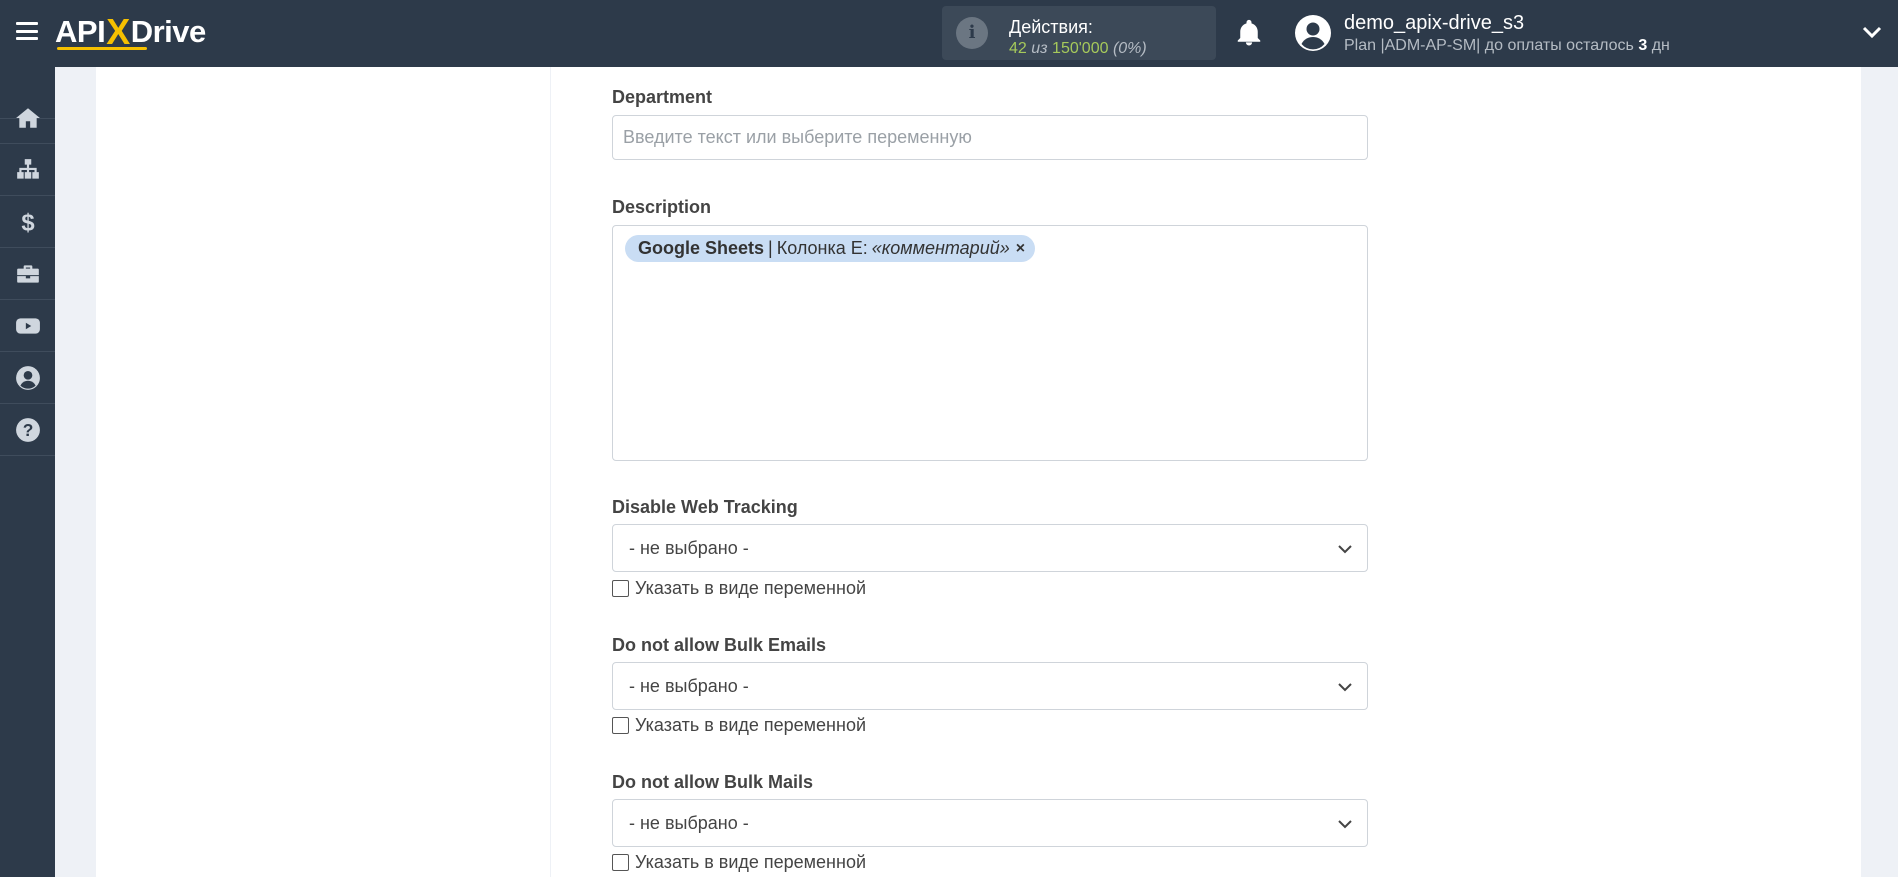 The width and height of the screenshot is (1898, 877). Describe the element at coordinates (751, 725) in the screenshot. I see `bulk-emails-checkbox-label: Указать в виде переменной` at that location.